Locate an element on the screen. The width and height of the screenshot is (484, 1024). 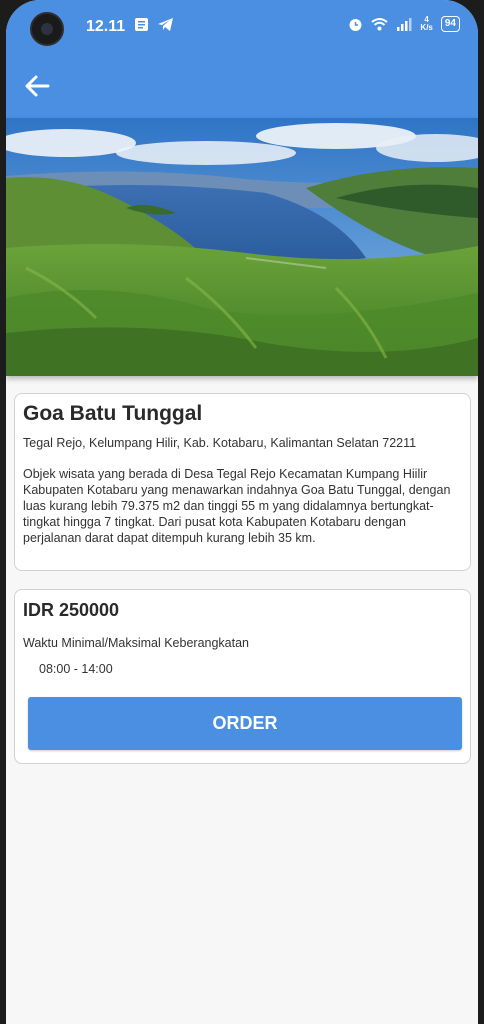
status-time: 12.11 is located at coordinates (106, 26).